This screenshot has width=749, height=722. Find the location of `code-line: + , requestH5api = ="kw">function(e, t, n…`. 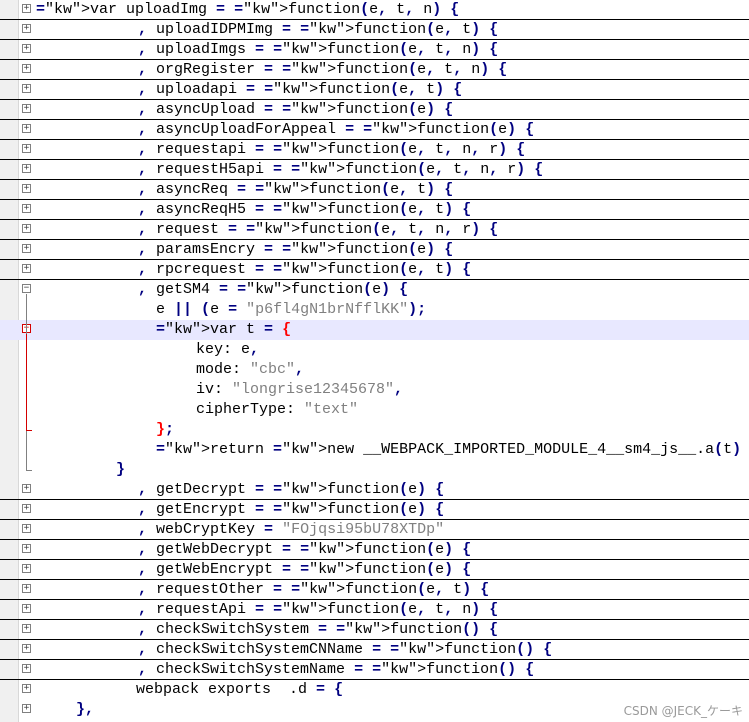

code-line: + , requestH5api = ="kw">function(e, t, n… is located at coordinates (374, 170).